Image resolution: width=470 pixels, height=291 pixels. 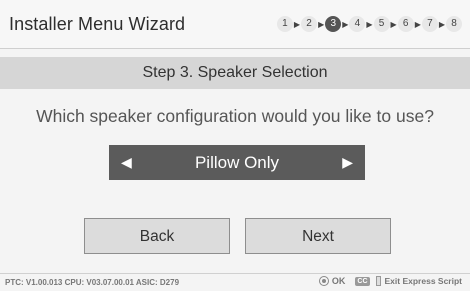 I want to click on step-indicator: 1 ▶ 2 ▶ 3 ▶ 4 ▶ 5 ▶ 6 ▶ 7 ▶ 8, so click(x=369, y=24).